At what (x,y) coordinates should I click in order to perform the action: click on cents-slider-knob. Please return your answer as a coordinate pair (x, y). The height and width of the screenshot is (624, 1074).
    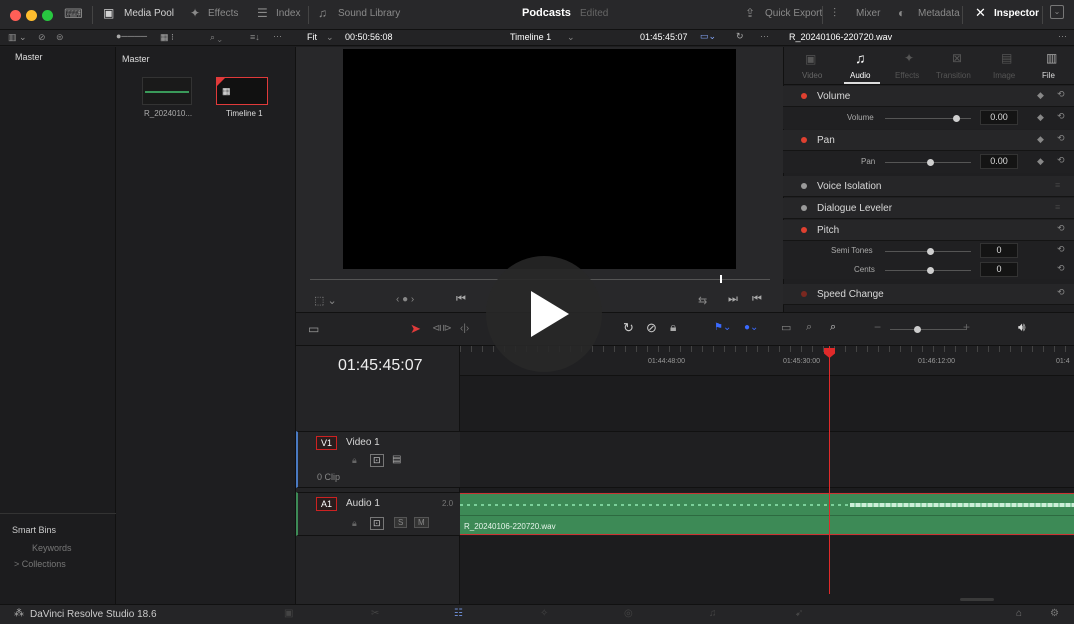
    Looking at the image, I should click on (930, 270).